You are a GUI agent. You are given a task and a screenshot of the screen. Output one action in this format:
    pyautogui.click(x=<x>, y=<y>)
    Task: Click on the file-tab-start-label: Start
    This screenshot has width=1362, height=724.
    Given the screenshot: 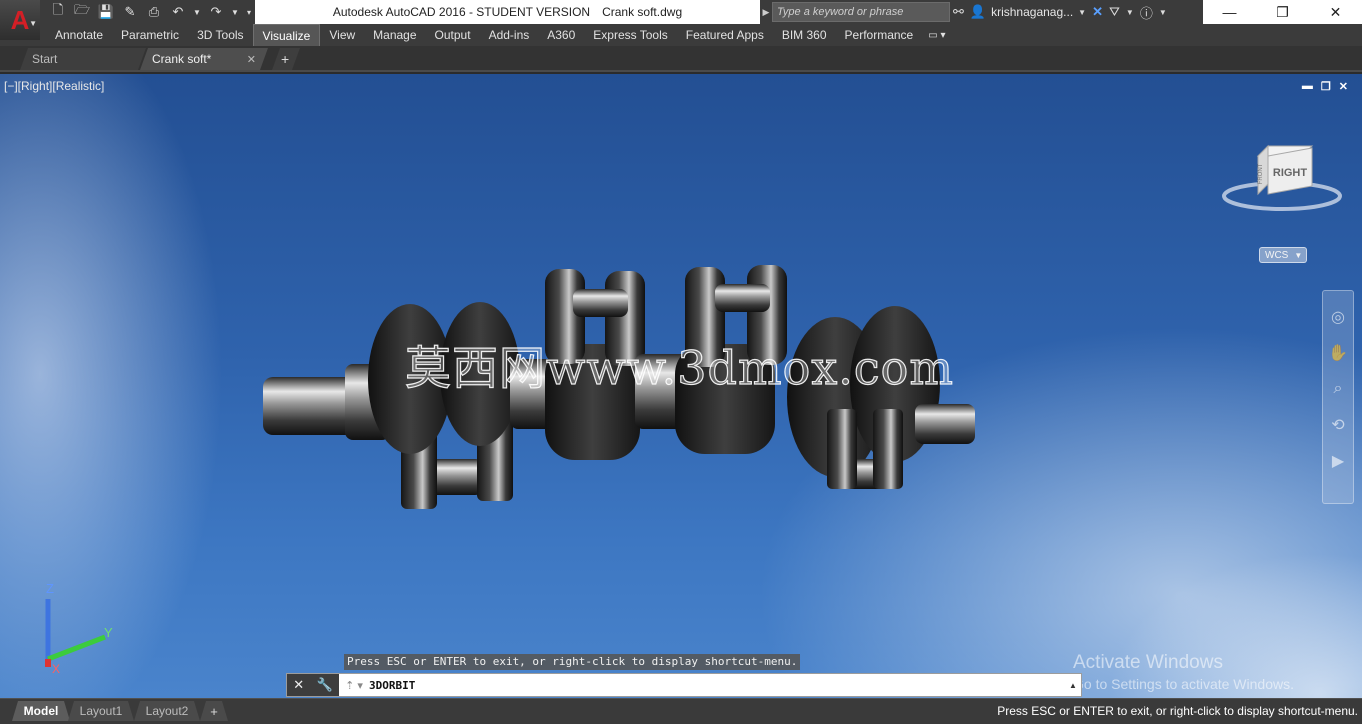 What is the action you would take?
    pyautogui.click(x=45, y=59)
    